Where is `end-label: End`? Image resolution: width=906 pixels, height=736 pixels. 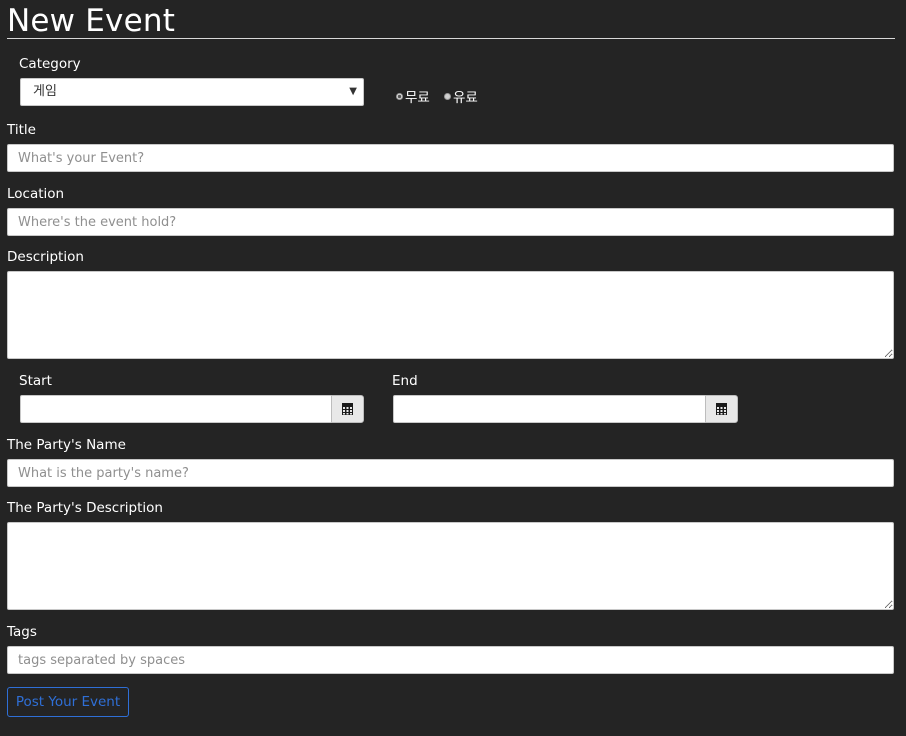
end-label: End is located at coordinates (405, 381).